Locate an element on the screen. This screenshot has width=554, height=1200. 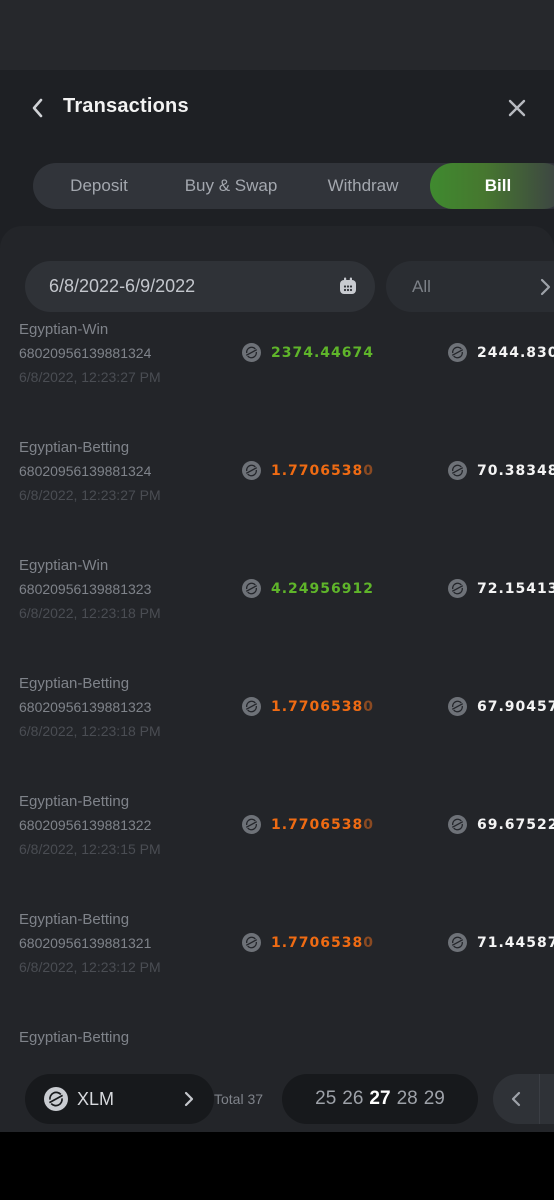
next-page-button is located at coordinates (546, 1099).